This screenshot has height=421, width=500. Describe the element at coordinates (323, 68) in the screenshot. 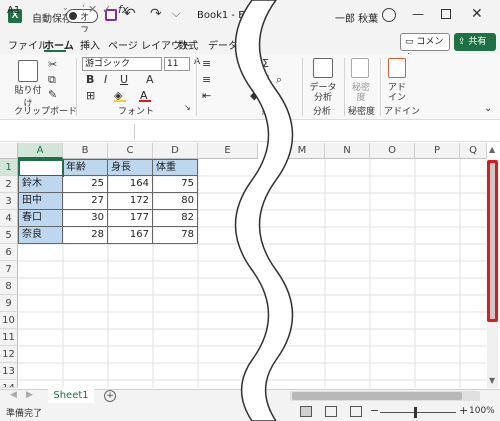

I see `data-analysis-icon` at that location.